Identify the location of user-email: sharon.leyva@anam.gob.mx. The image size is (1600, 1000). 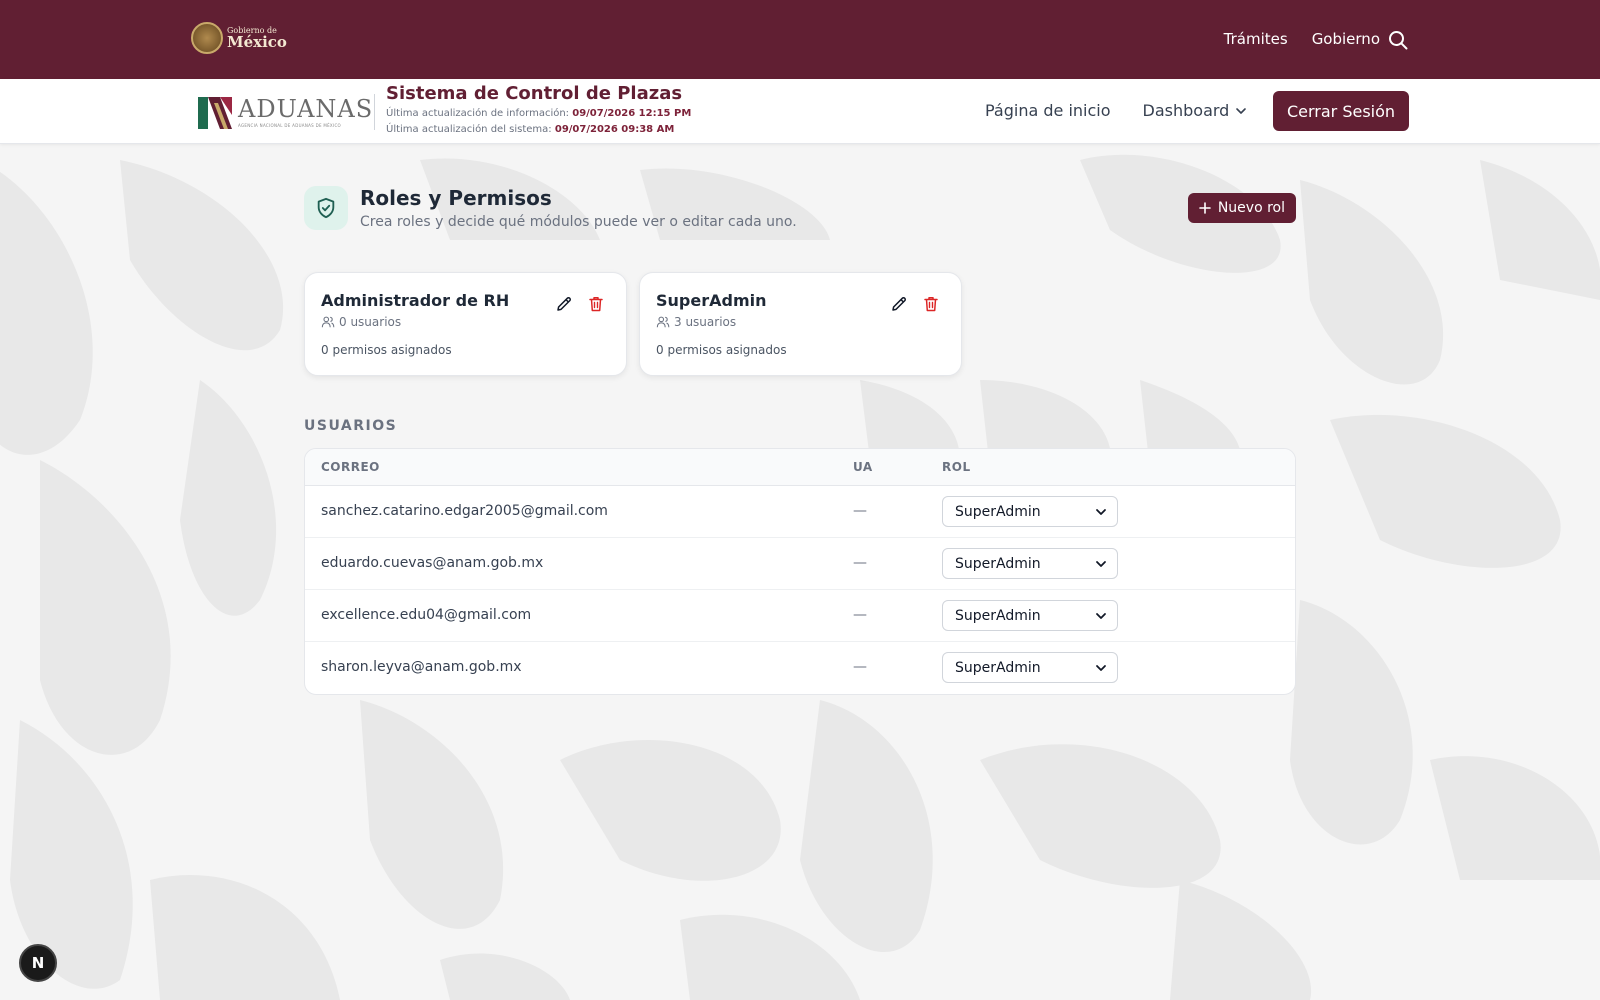
(421, 667).